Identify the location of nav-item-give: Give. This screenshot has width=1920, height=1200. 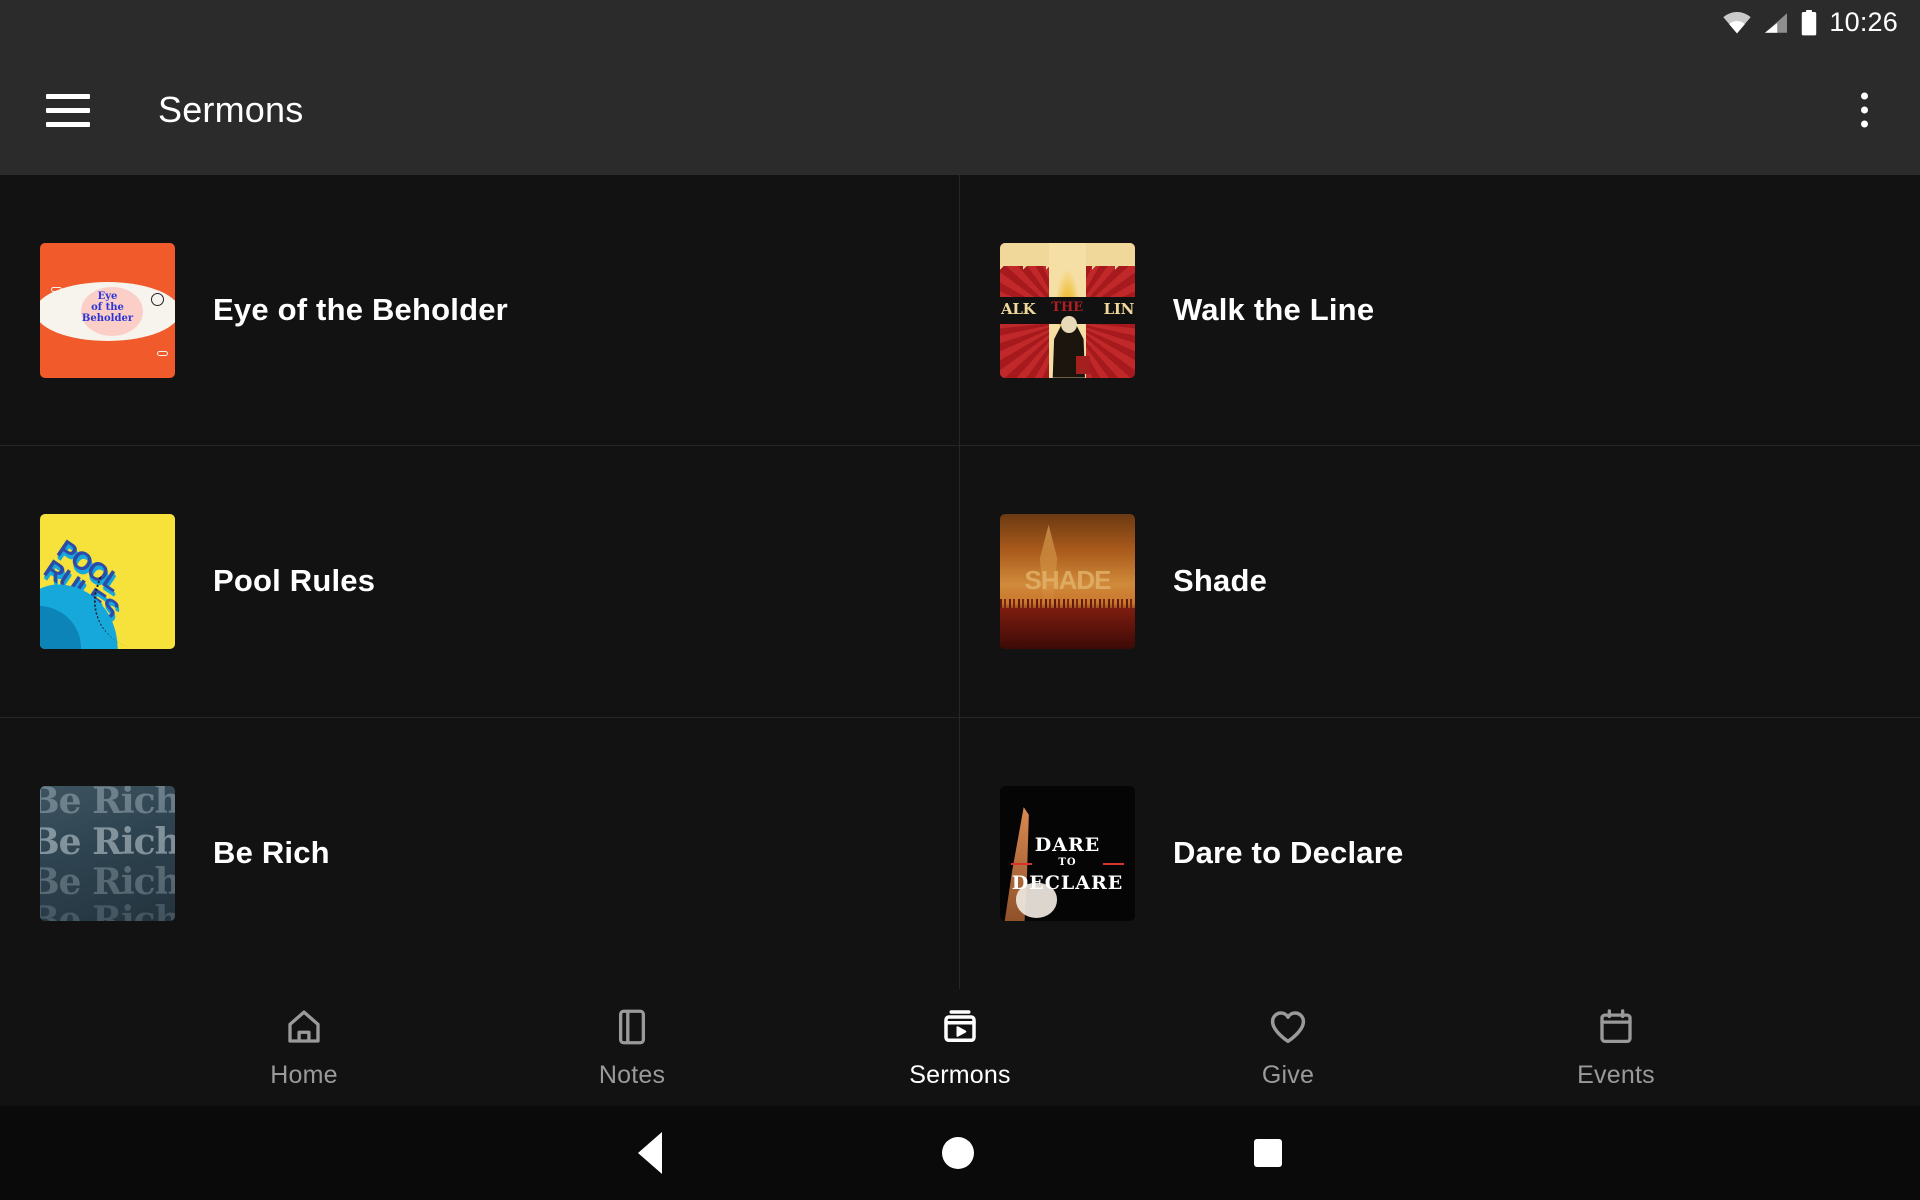
(1288, 1048).